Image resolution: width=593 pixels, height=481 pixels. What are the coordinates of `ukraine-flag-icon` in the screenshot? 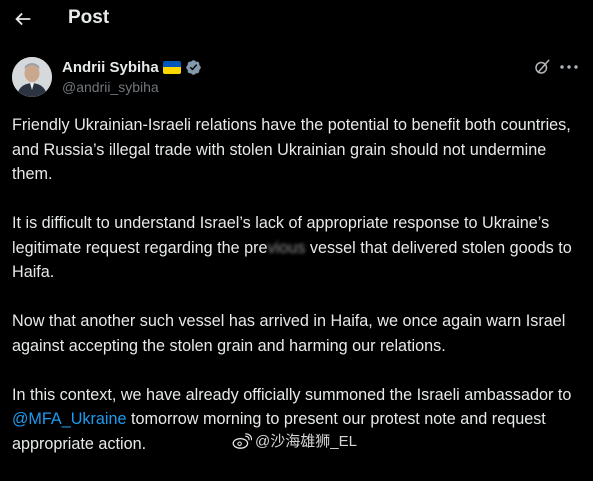 It's located at (171, 67).